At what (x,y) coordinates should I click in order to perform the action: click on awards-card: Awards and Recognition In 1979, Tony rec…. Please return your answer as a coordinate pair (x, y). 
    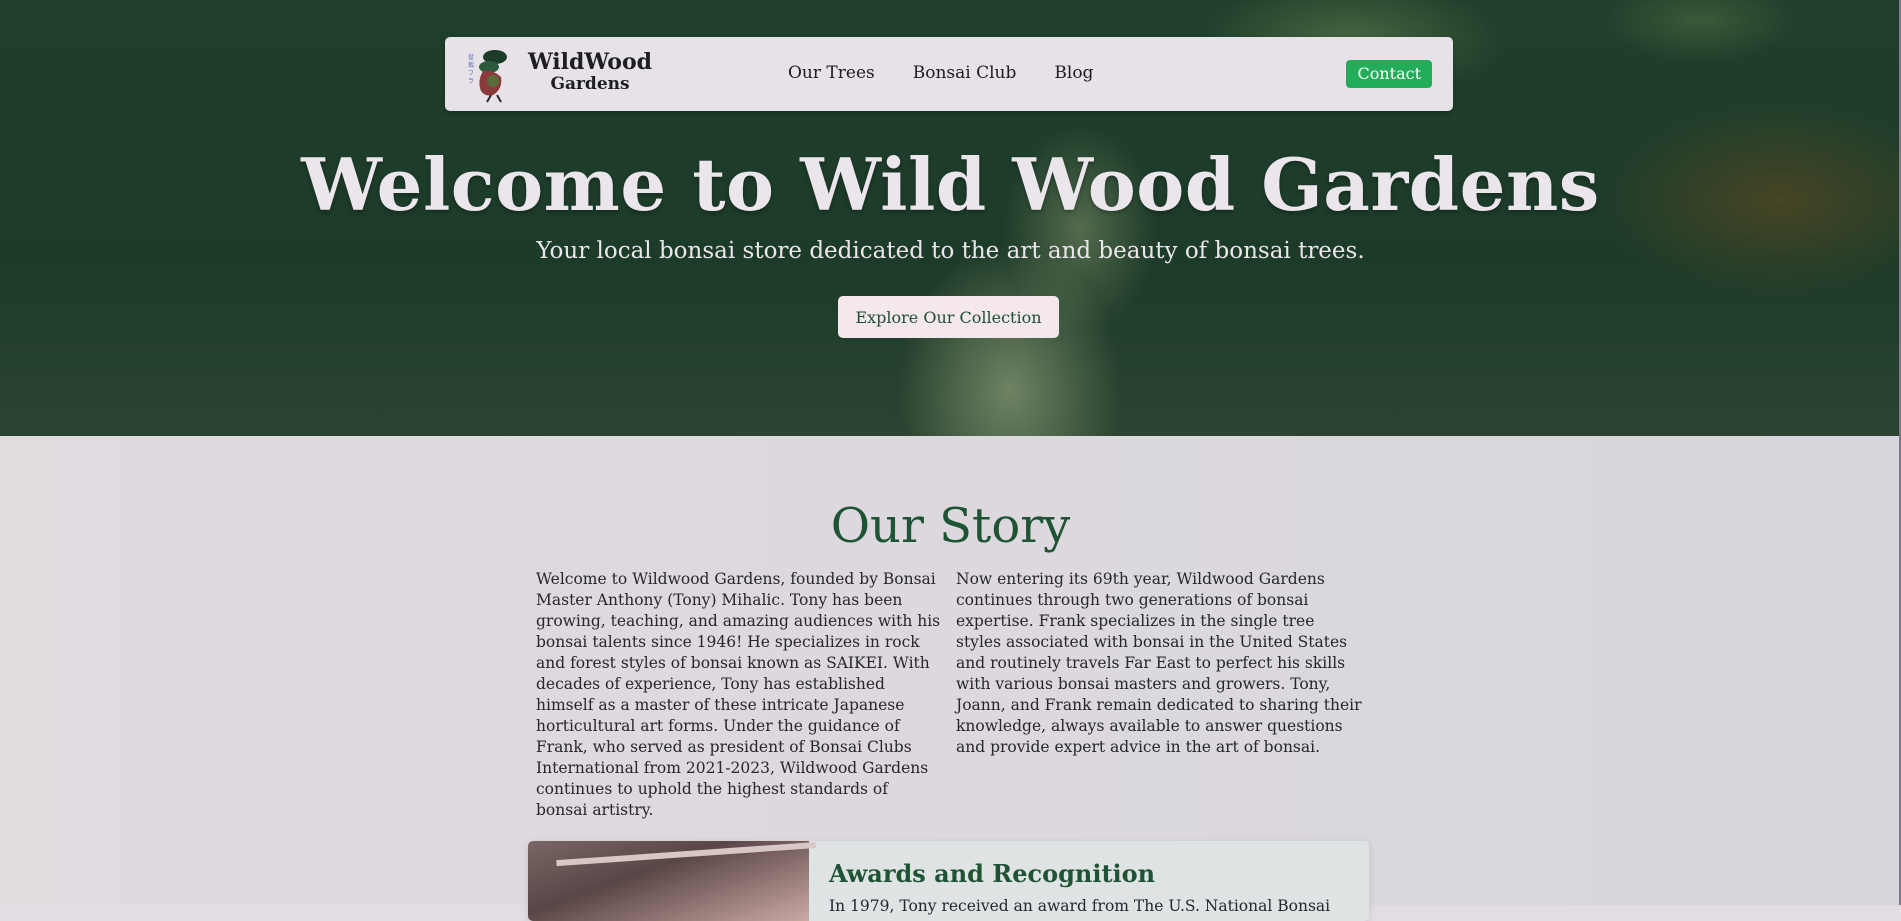
    Looking at the image, I should click on (948, 881).